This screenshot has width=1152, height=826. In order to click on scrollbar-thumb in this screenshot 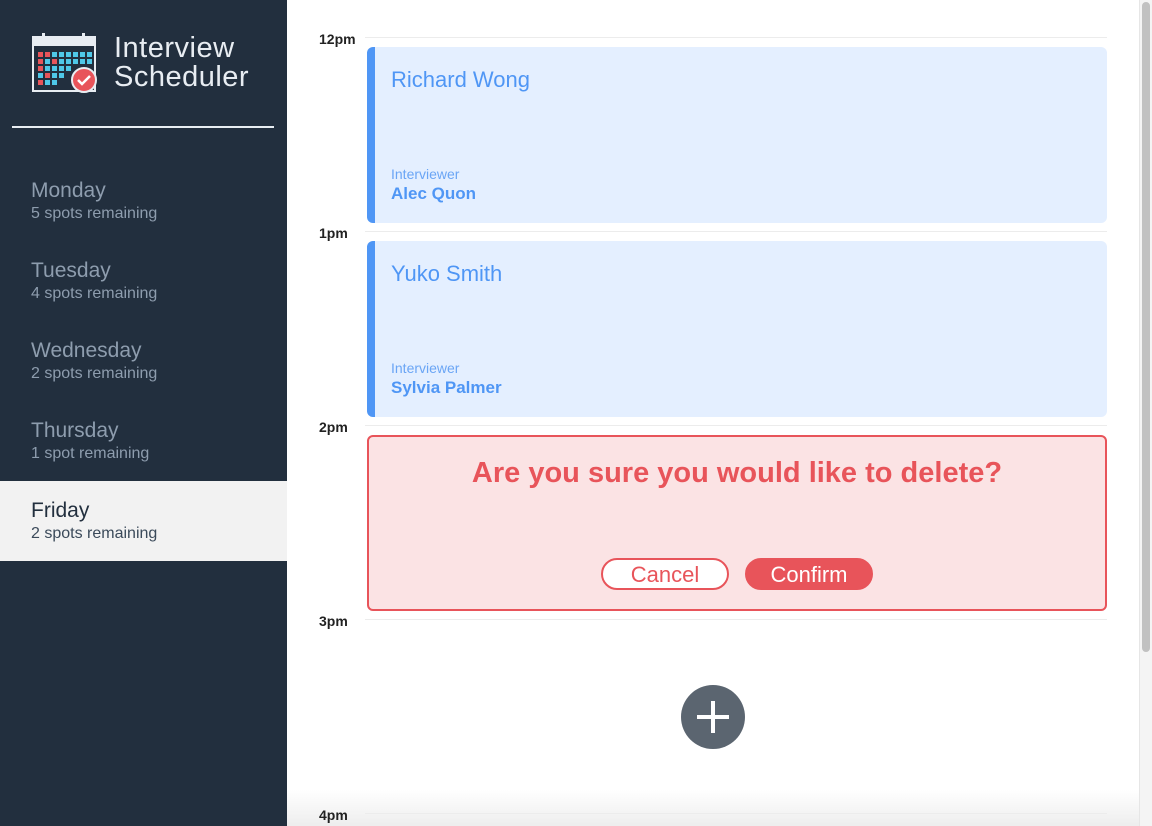, I will do `click(1146, 327)`.